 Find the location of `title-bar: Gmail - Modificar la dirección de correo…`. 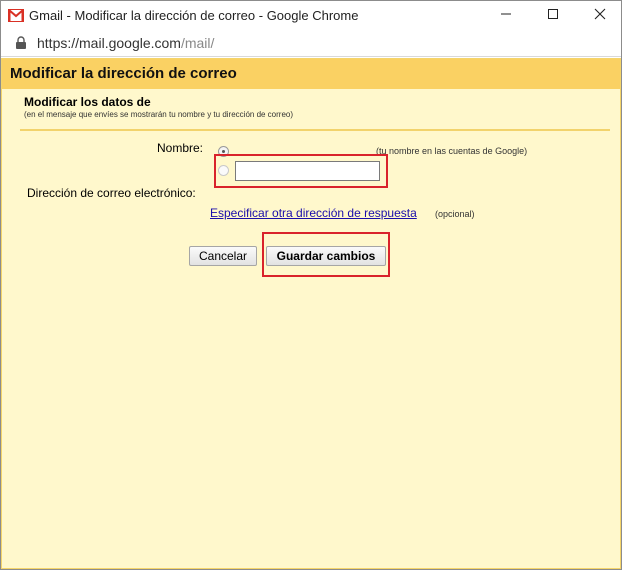

title-bar: Gmail - Modificar la dirección de correo… is located at coordinates (311, 16).